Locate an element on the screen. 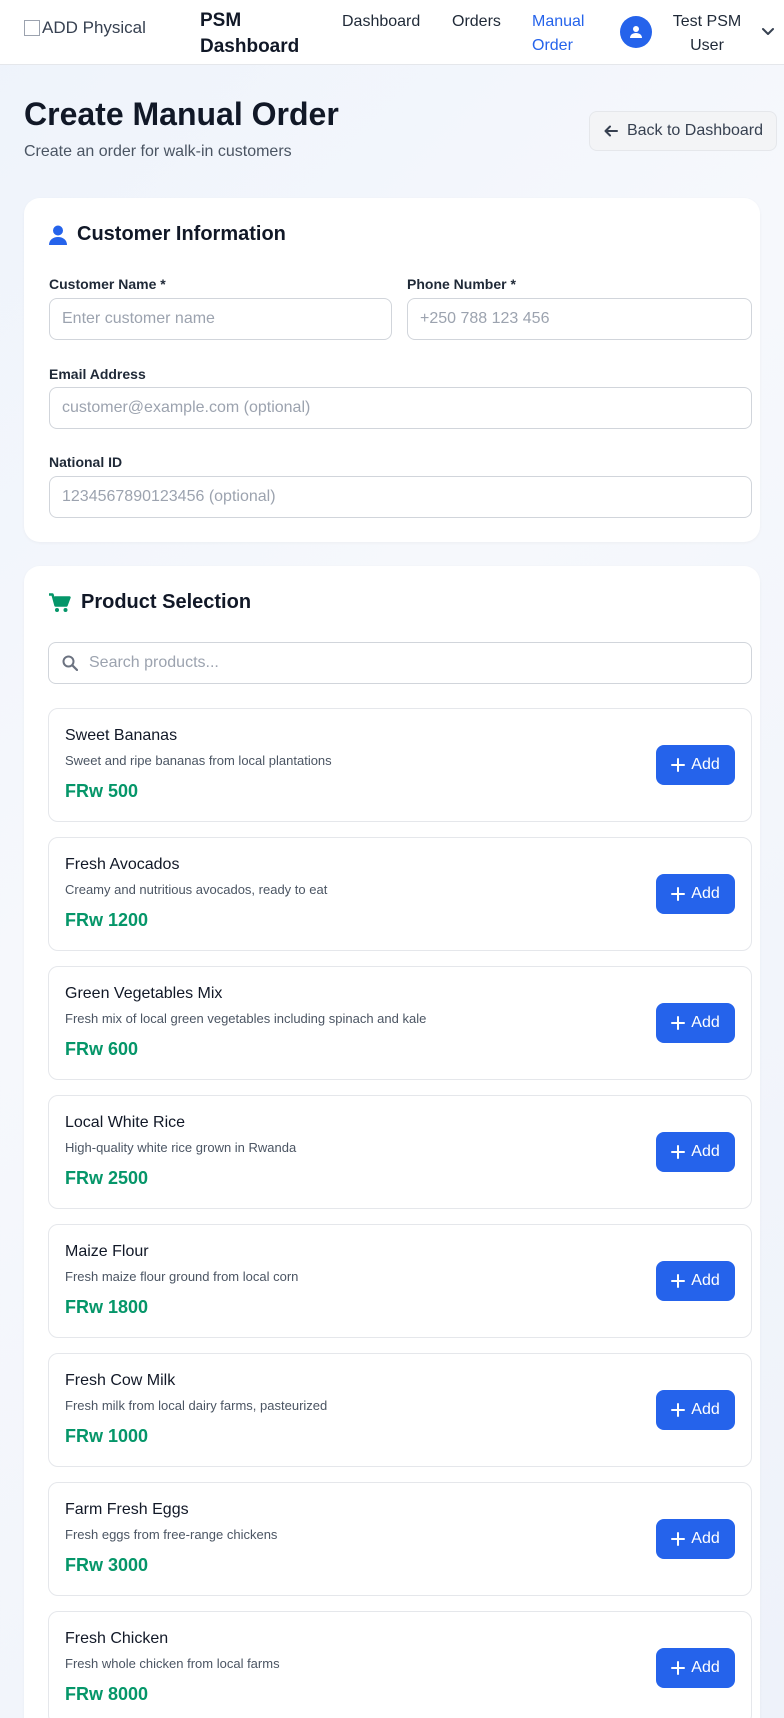 The image size is (784, 1718). chevron-down-icon is located at coordinates (768, 32).